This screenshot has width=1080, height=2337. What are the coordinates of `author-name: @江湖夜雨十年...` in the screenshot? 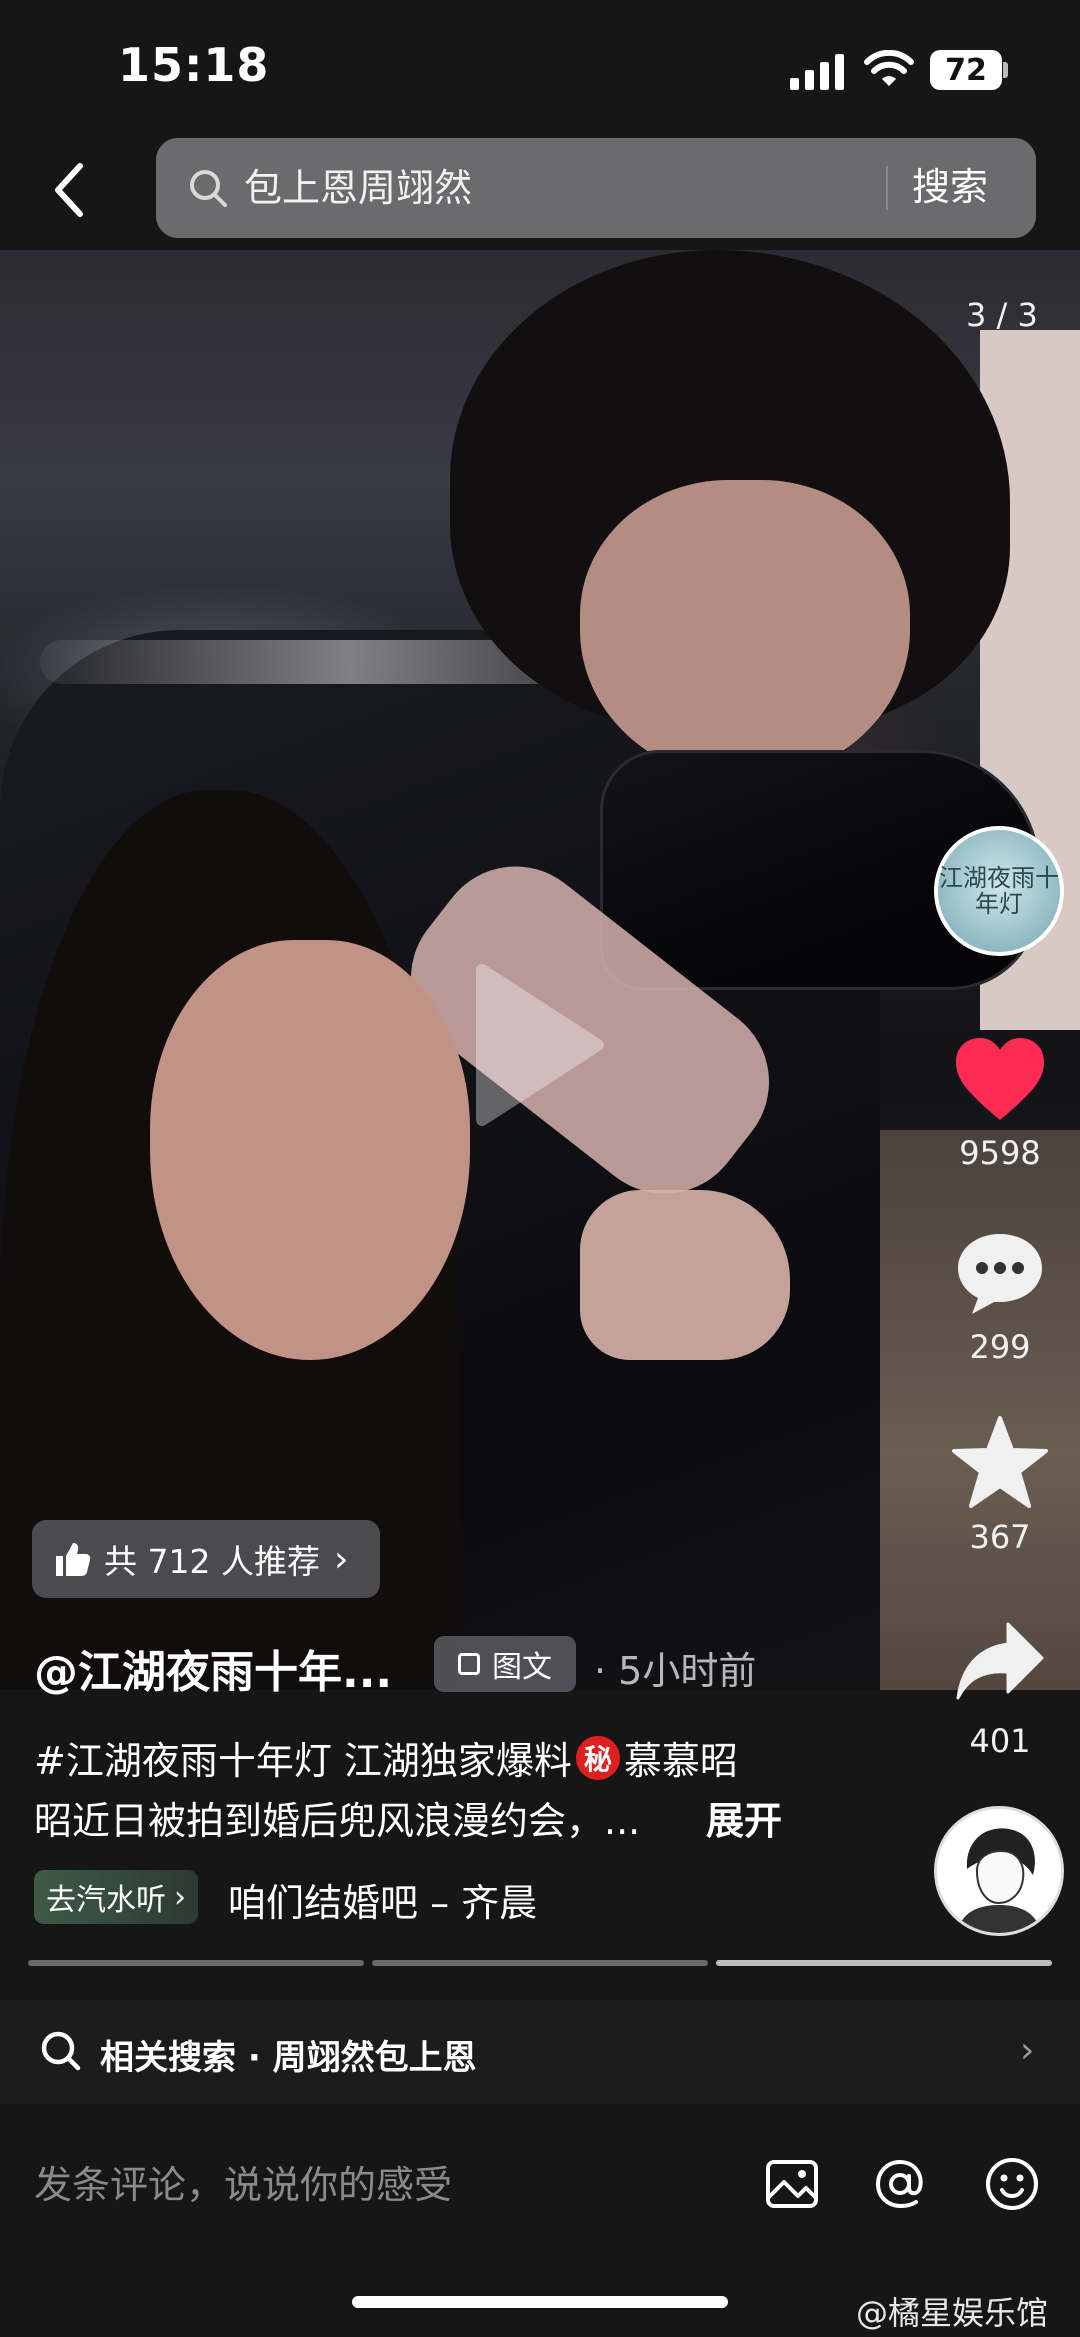 It's located at (213, 1668).